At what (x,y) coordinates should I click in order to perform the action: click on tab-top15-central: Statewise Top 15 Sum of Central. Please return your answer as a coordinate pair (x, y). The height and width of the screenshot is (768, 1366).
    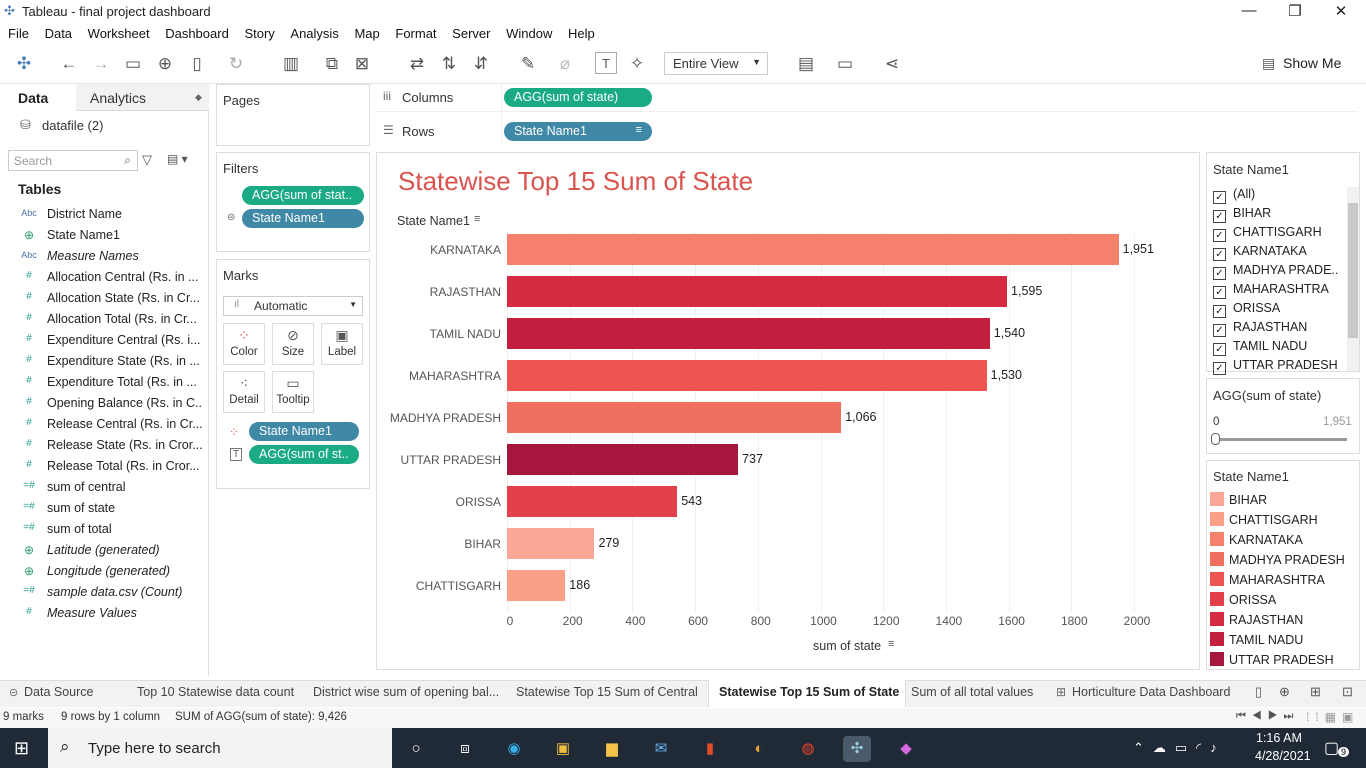
    Looking at the image, I should click on (607, 692).